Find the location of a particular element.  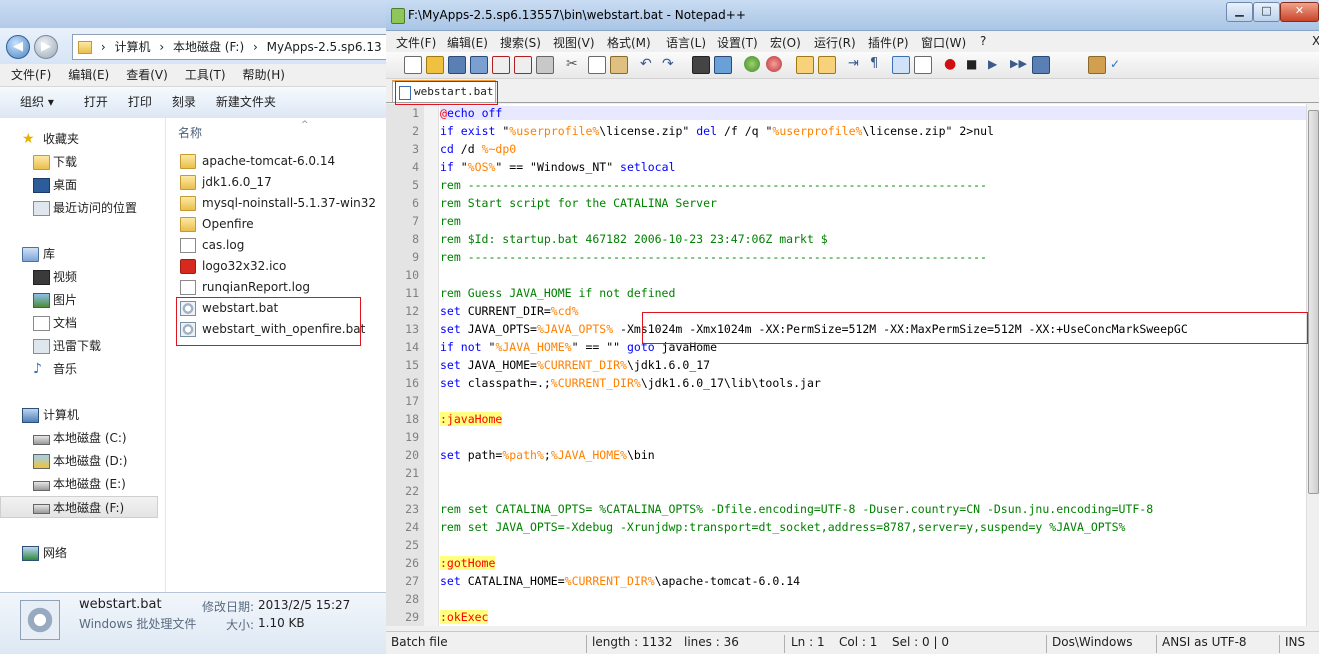

zoom-in-icon is located at coordinates (752, 64).